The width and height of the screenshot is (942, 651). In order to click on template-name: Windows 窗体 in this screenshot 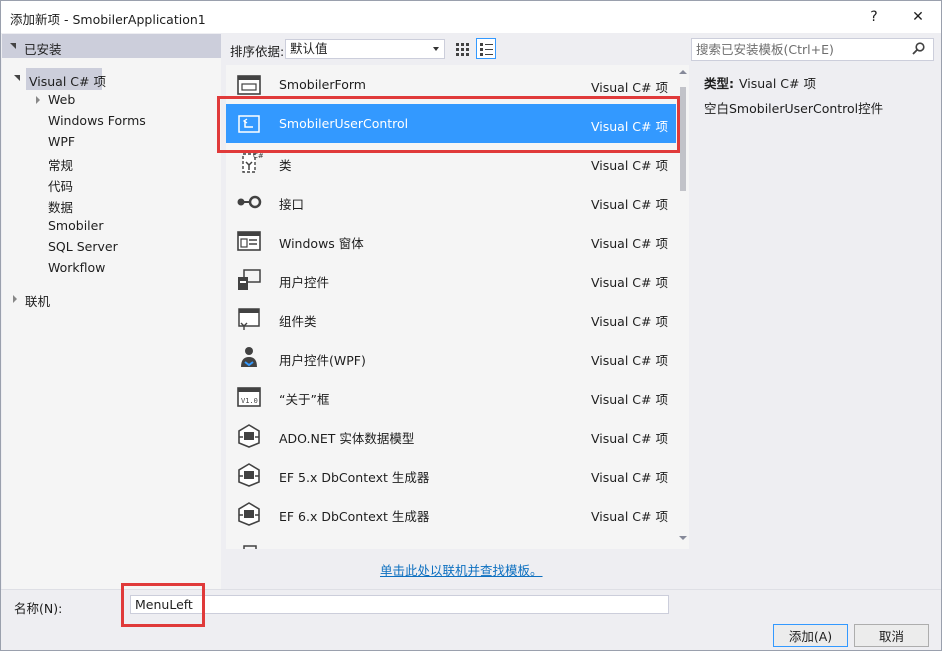, I will do `click(321, 243)`.